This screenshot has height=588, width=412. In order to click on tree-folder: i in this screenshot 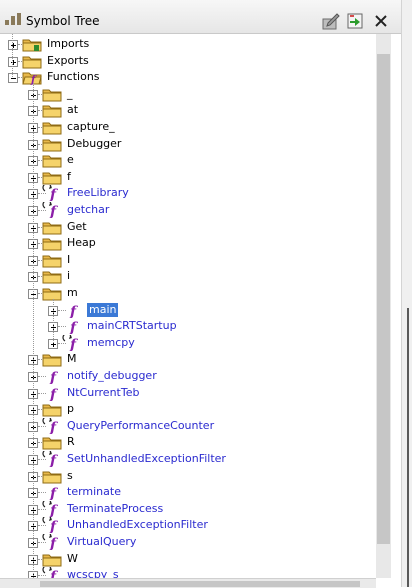, I will do `click(188, 276)`.